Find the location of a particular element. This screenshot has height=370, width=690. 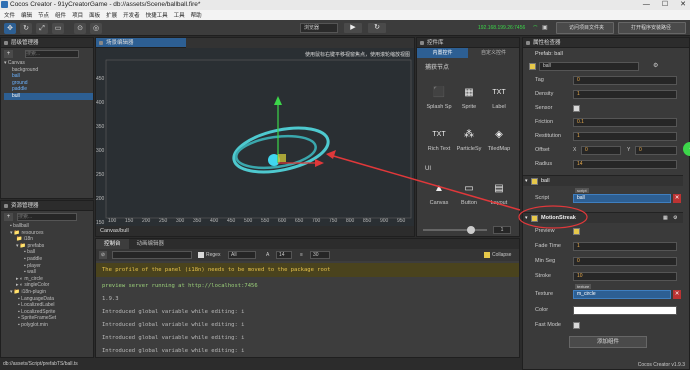

open-install-folder-button: 打开程序安装路径 is located at coordinates (652, 28).